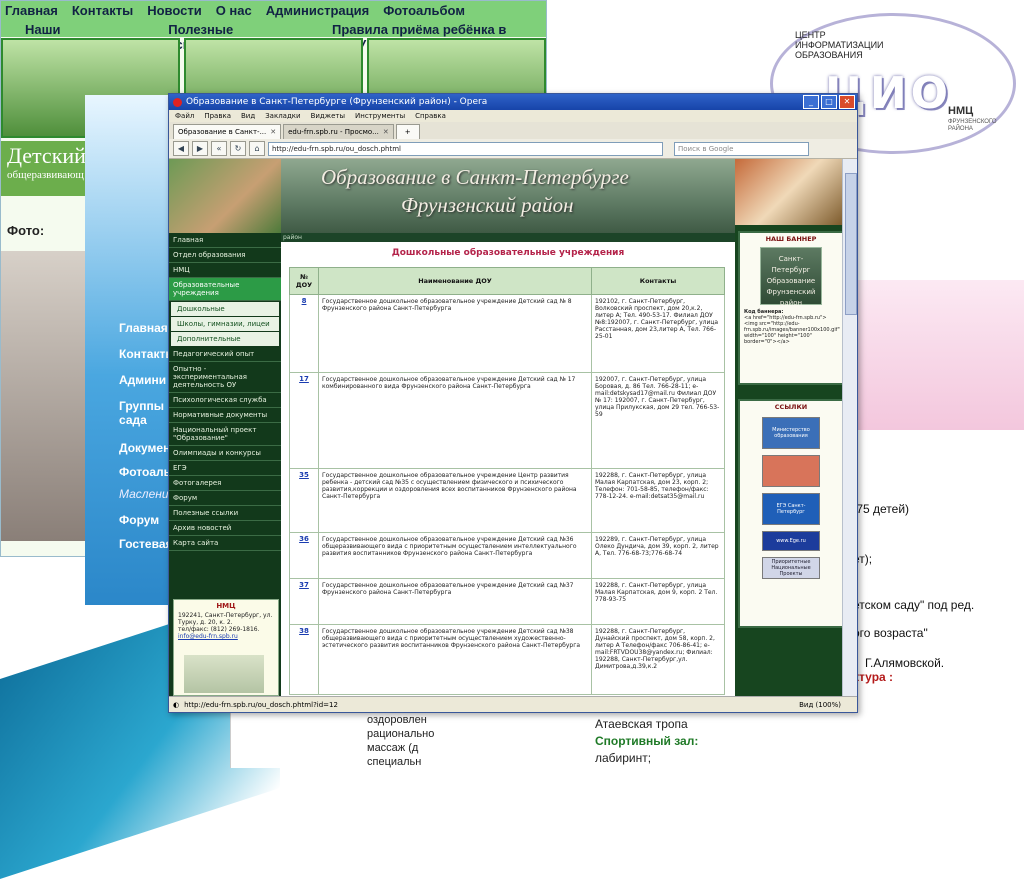 The width and height of the screenshot is (1024, 892). What do you see at coordinates (407, 131) in the screenshot?
I see `new-tab-button: +` at bounding box center [407, 131].